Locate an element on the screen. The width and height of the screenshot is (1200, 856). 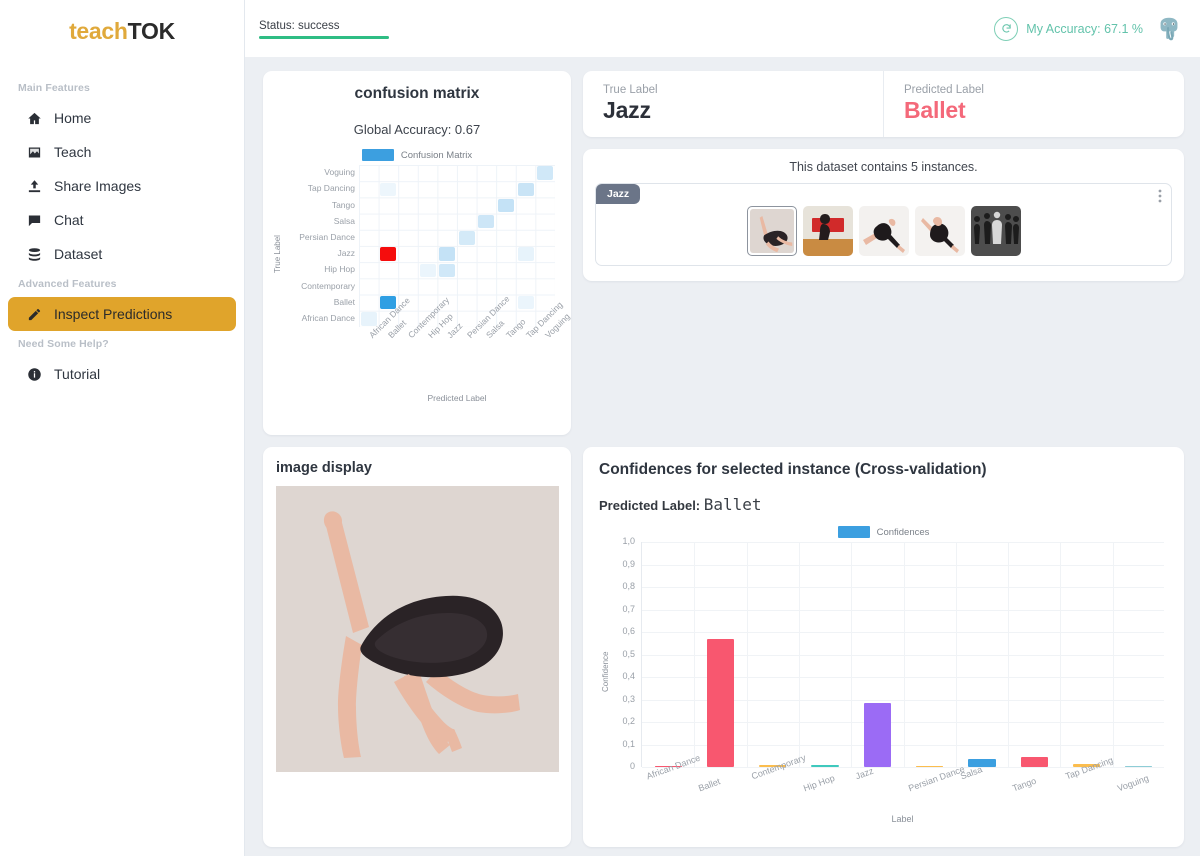
info-icon is located at coordinates (34, 374).